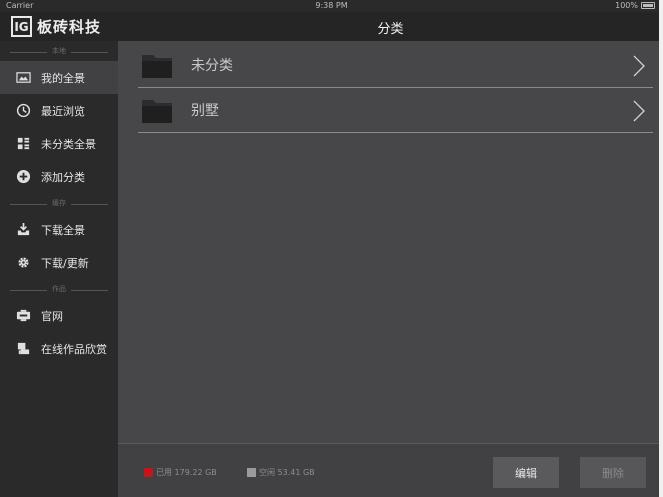 The image size is (663, 497). I want to click on sidebar-item: 我的全景, so click(59, 77).